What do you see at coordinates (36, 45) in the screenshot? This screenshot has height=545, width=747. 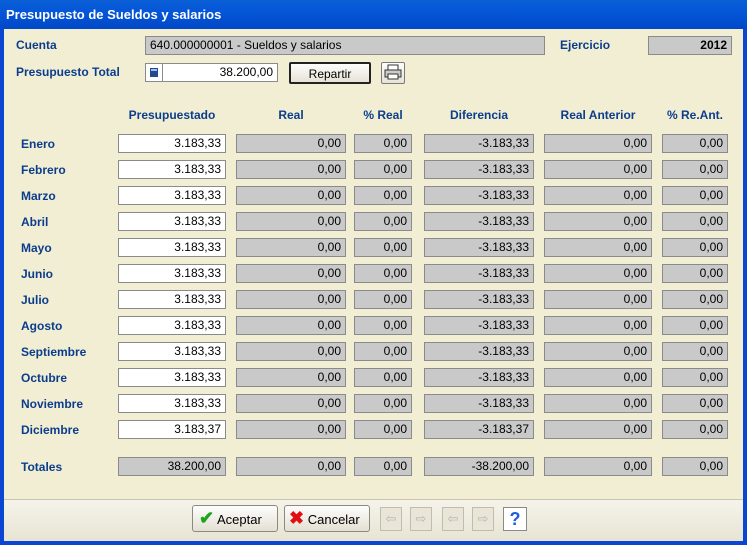 I see `cuenta-label: Cuenta` at bounding box center [36, 45].